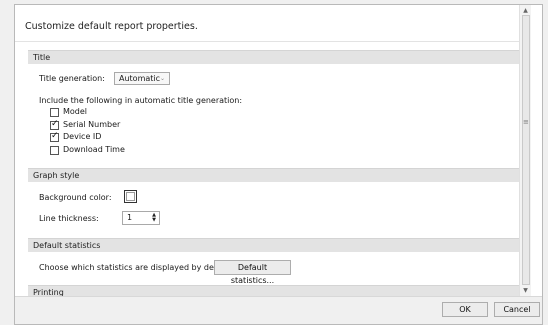 This screenshot has height=325, width=548. I want to click on checkbox-device-id: ✓, so click(54, 136).